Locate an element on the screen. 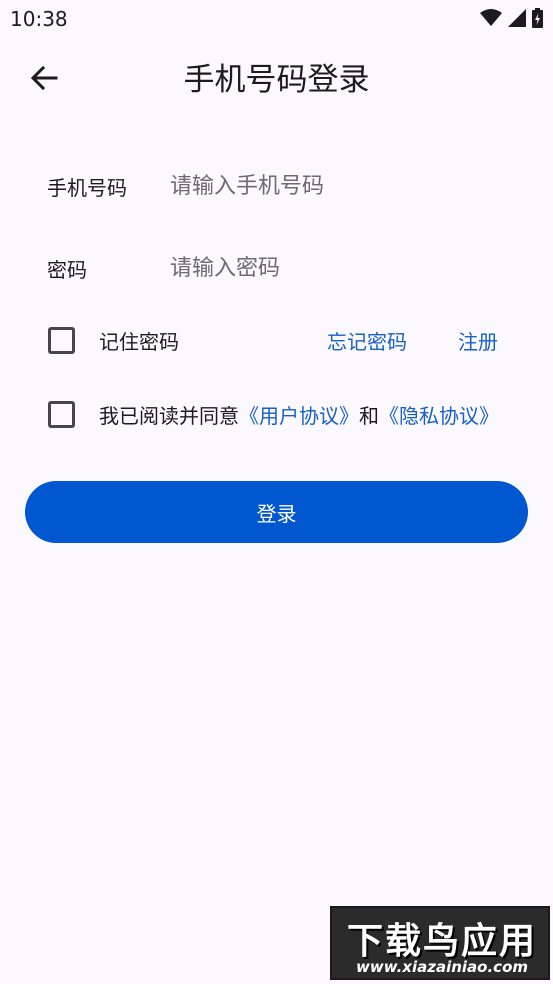 This screenshot has height=984, width=553. login-button: 登录 is located at coordinates (276, 512).